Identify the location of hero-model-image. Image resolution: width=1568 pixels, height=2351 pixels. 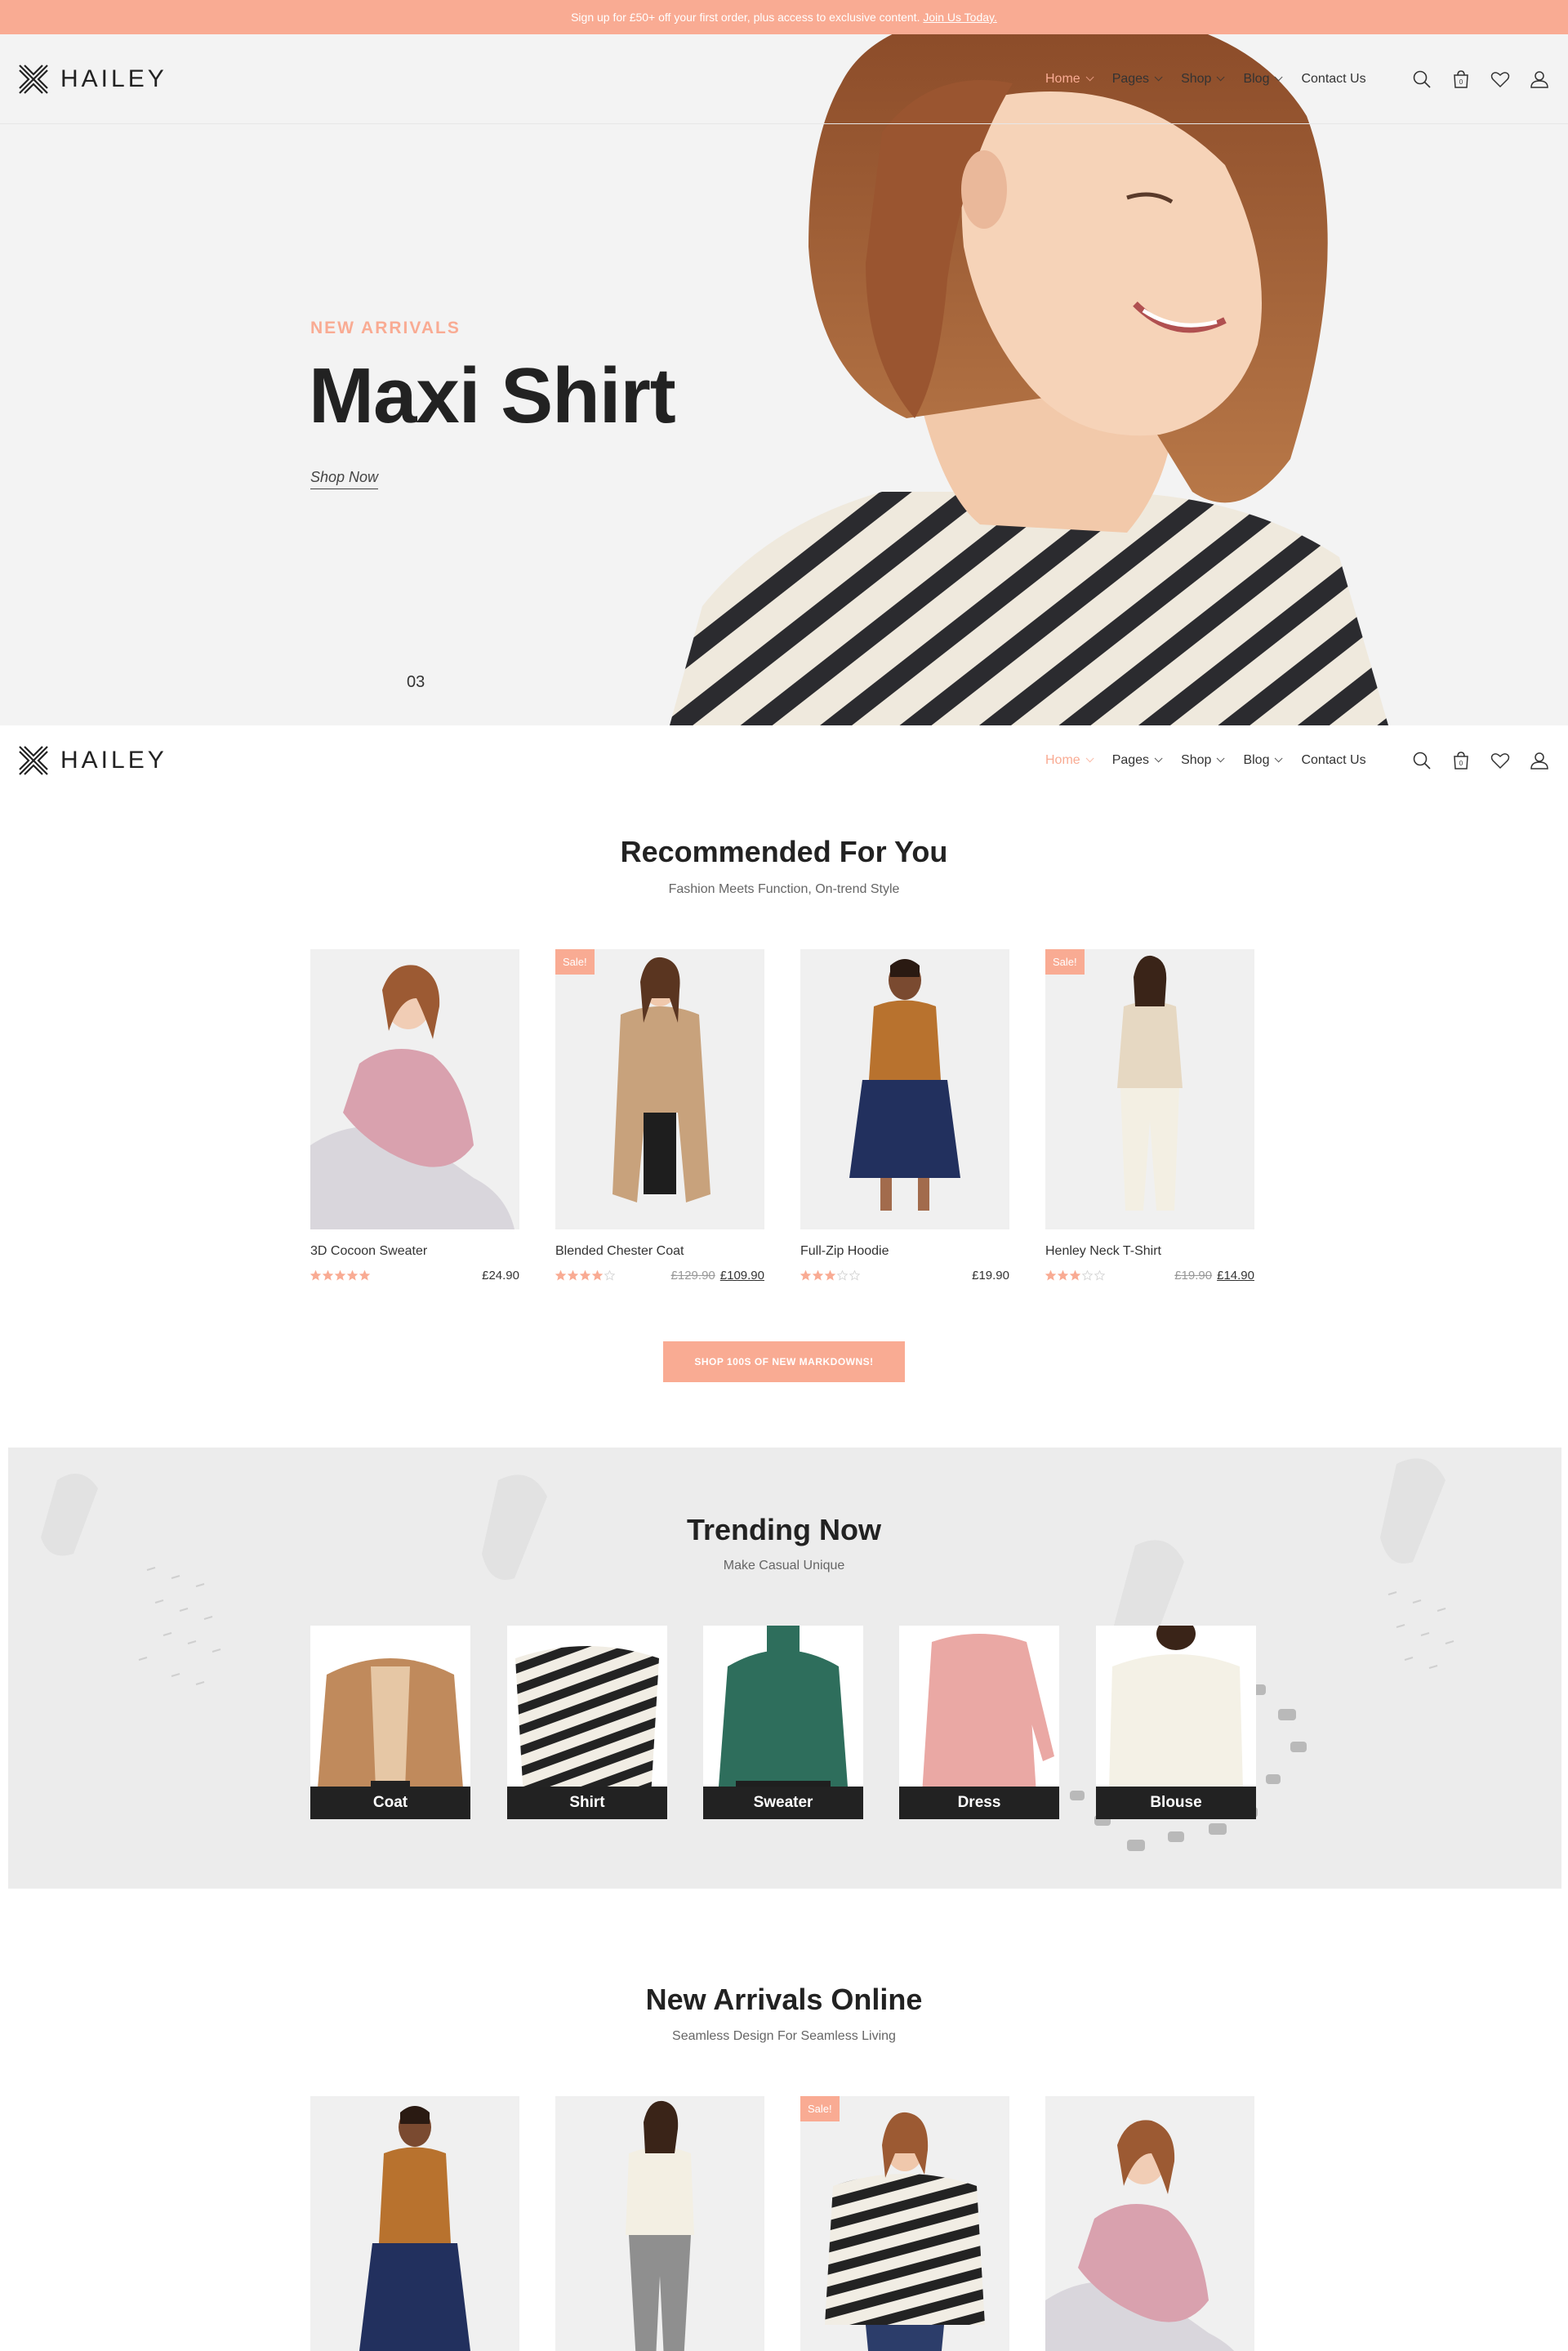
(1029, 379).